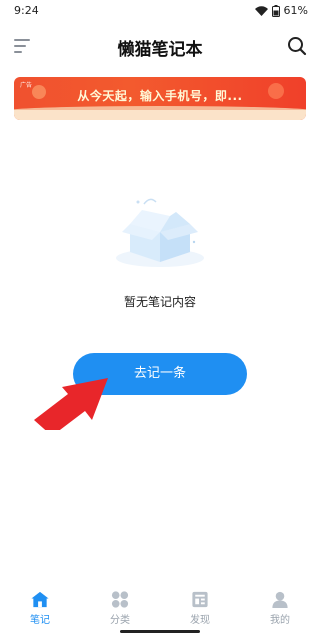  I want to click on empty-message: 暂无笔记内容, so click(159, 302).